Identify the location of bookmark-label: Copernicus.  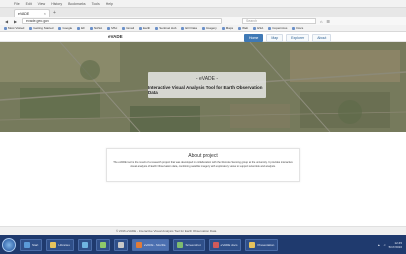
(280, 28).